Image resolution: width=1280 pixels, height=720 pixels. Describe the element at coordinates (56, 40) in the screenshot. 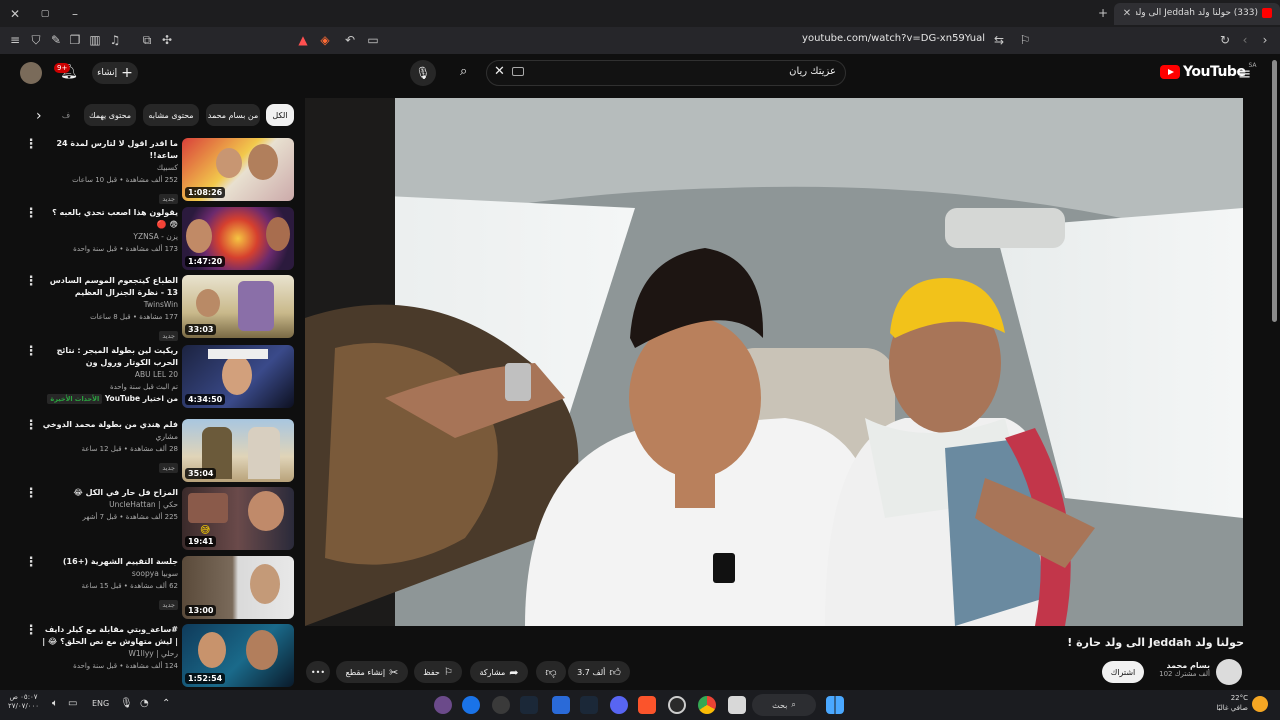

I see `extensions-icon: ✎` at that location.